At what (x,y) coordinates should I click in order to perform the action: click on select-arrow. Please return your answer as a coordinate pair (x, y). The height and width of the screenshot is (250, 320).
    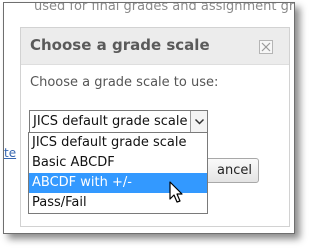
    Looking at the image, I should click on (198, 121).